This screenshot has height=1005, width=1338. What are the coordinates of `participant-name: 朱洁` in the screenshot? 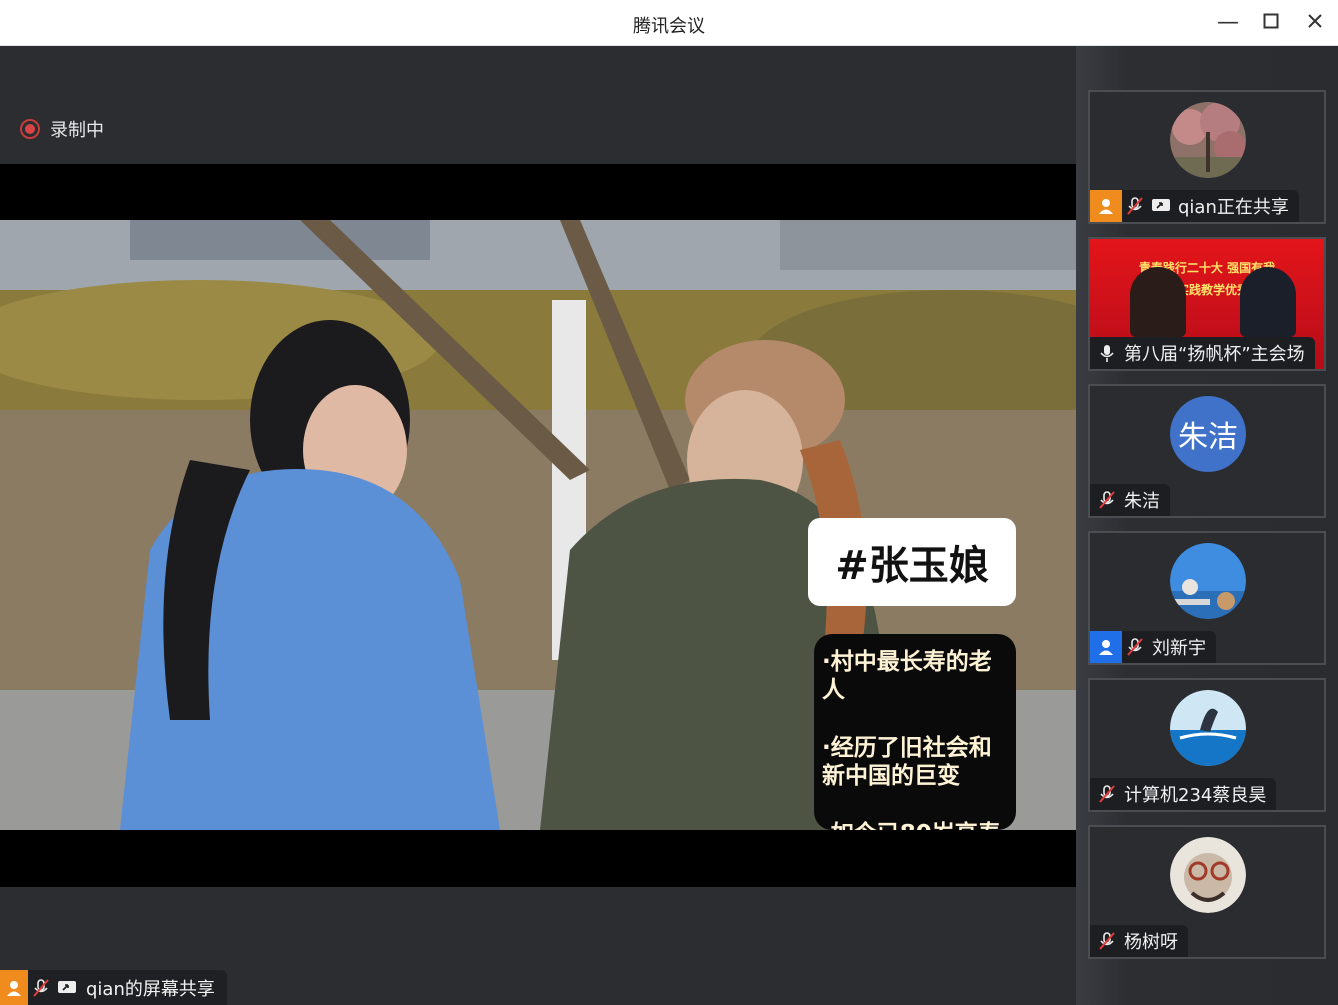 It's located at (1142, 501).